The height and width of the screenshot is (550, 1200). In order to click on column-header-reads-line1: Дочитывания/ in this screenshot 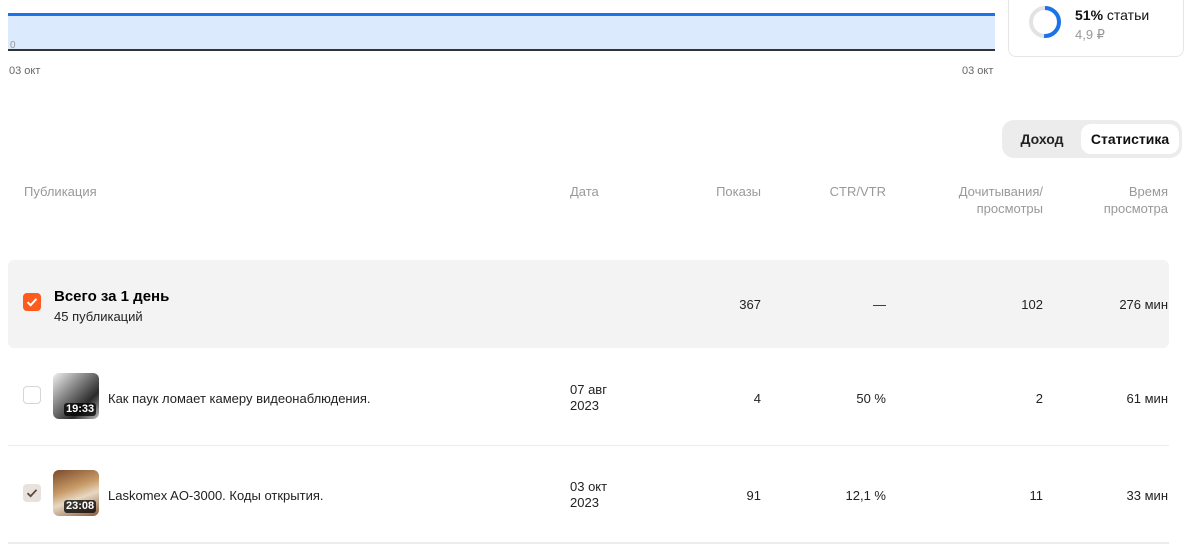, I will do `click(1000, 191)`.